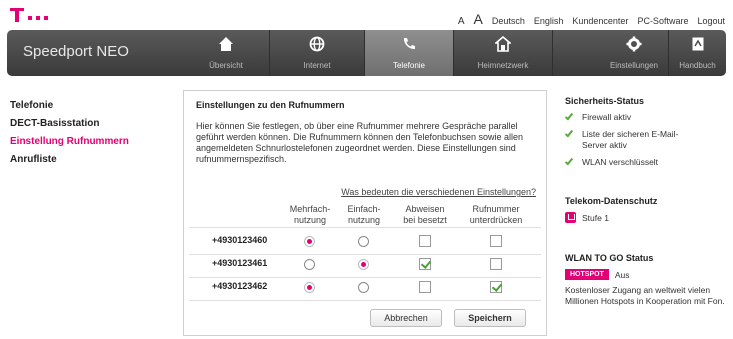 This screenshot has height=339, width=733. I want to click on col-header-line: Mehrfach-, so click(310, 209).